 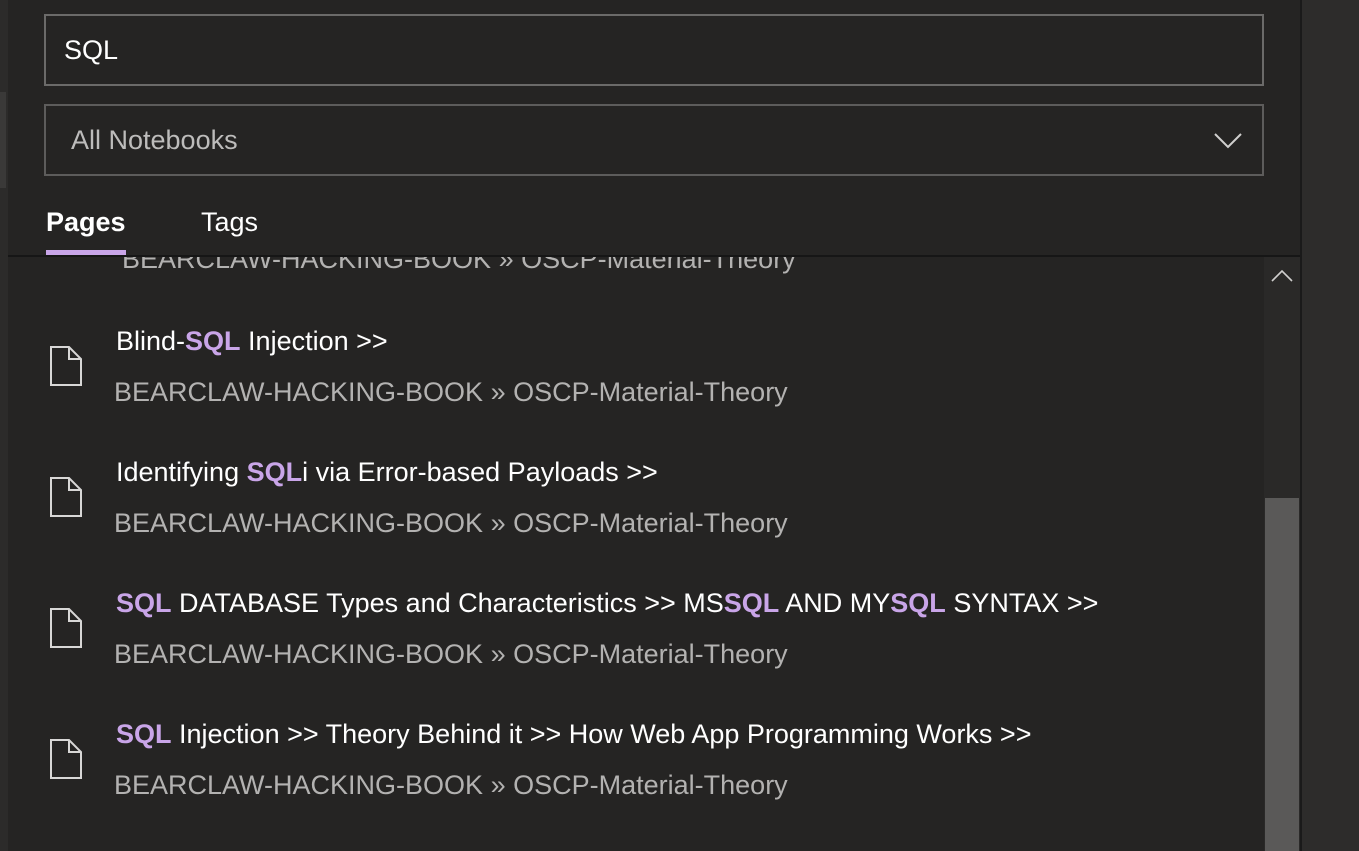 I want to click on chevron-down-icon, so click(x=1228, y=141).